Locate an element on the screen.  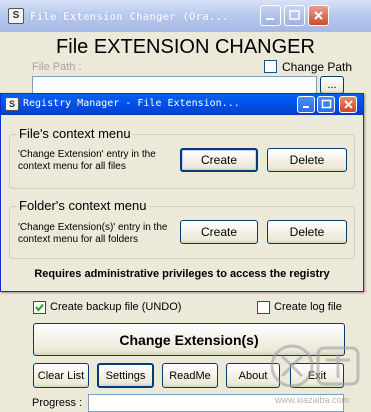
create-backup-checkbox is located at coordinates (39, 307).